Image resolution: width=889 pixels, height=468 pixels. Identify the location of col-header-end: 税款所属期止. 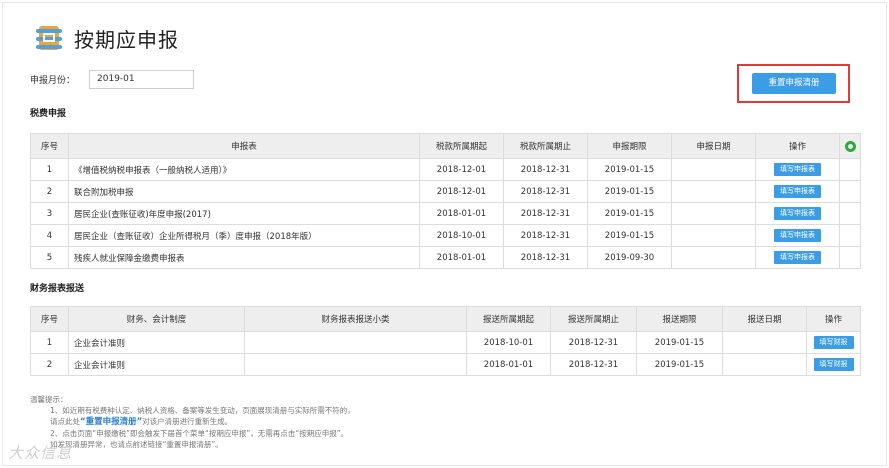
(545, 146).